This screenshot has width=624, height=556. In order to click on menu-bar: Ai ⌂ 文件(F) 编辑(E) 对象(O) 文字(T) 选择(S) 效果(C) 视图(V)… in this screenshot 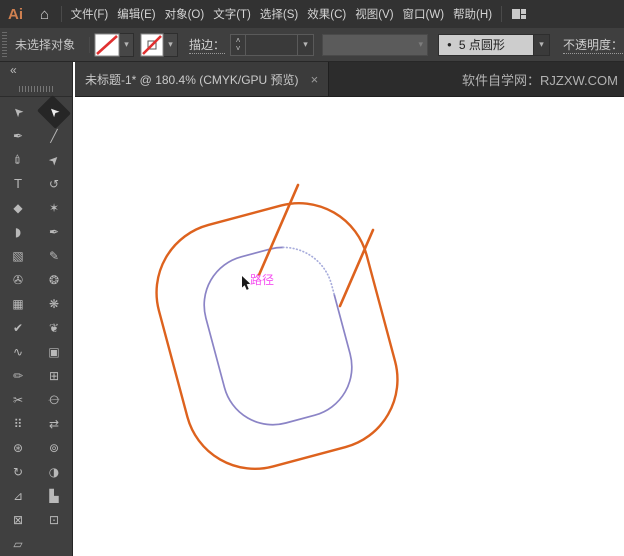, I will do `click(312, 14)`.